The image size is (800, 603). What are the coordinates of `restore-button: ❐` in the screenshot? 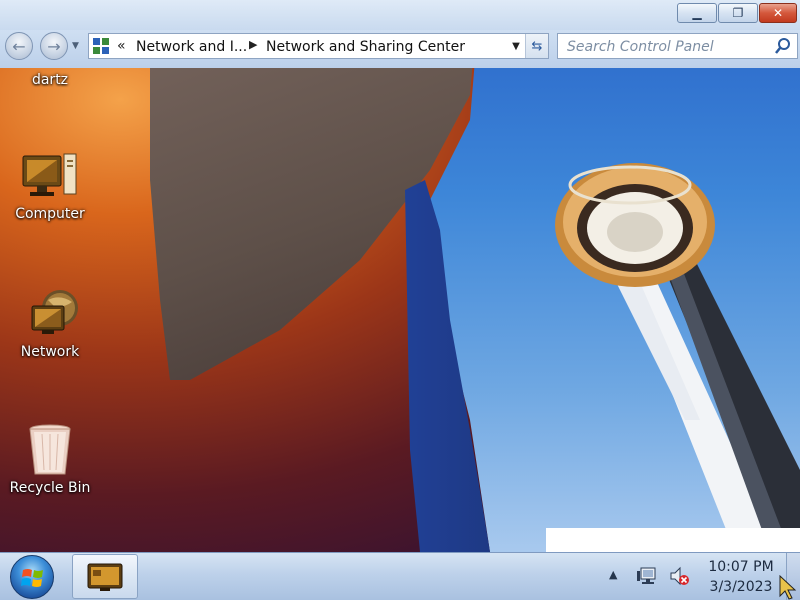 It's located at (738, 13).